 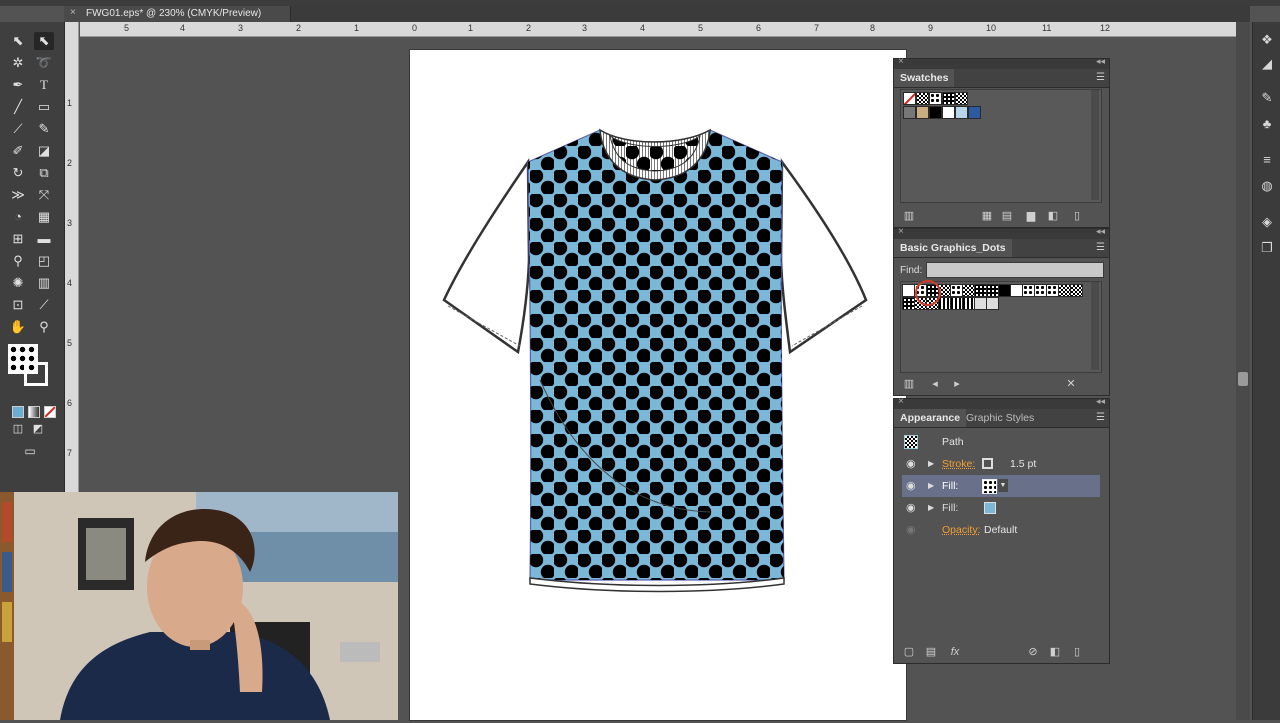 I want to click on document-tab: × FWG01.eps* @ 230% (CMYK/Preview), so click(x=177, y=14).